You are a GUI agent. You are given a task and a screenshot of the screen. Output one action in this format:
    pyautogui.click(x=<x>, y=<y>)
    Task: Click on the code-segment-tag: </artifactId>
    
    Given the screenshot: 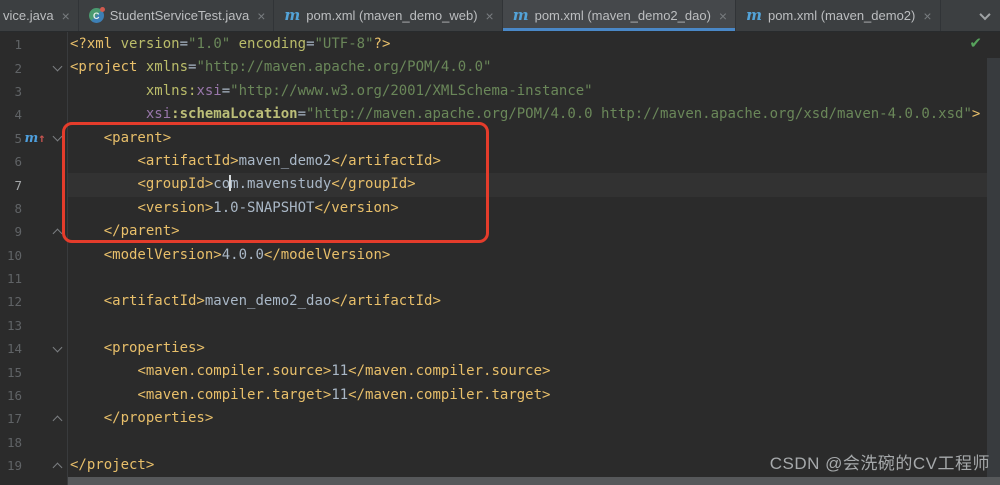 What is the action you would take?
    pyautogui.click(x=386, y=301)
    